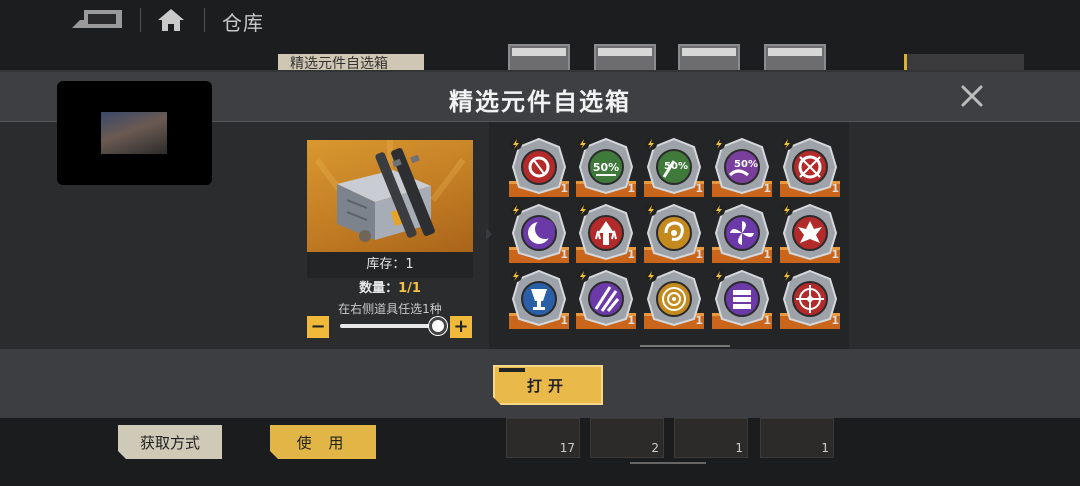 Image resolution: width=1080 pixels, height=486 pixels. I want to click on quantity-slider, so click(390, 326).